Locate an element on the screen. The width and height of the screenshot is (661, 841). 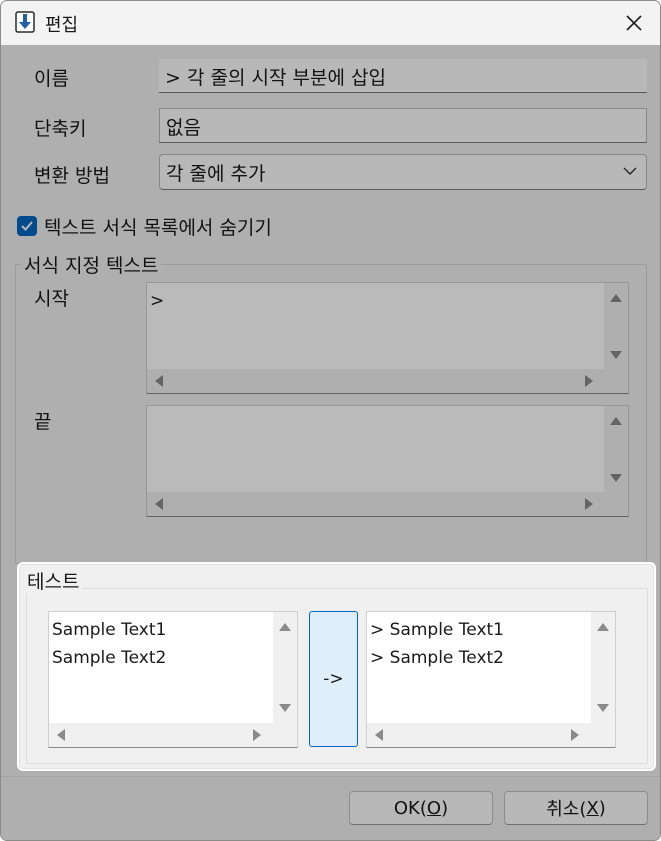
close-icon is located at coordinates (634, 23).